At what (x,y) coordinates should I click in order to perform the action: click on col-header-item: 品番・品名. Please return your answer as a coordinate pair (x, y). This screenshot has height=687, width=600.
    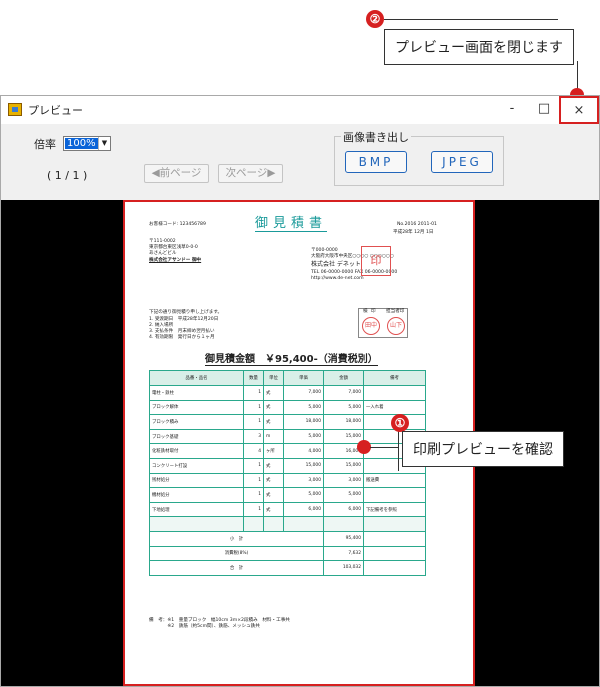
    Looking at the image, I should click on (196, 378).